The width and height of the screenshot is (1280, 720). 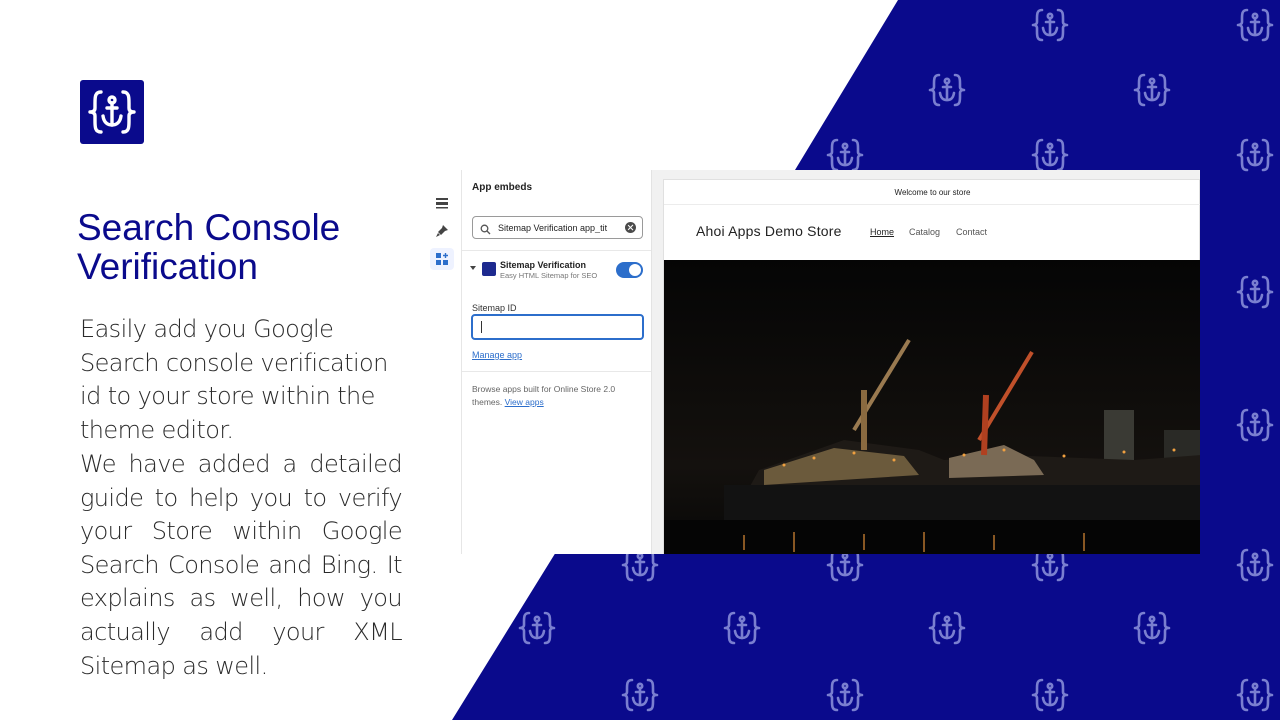 I want to click on page-title: Search Console Verification, so click(x=247, y=247).